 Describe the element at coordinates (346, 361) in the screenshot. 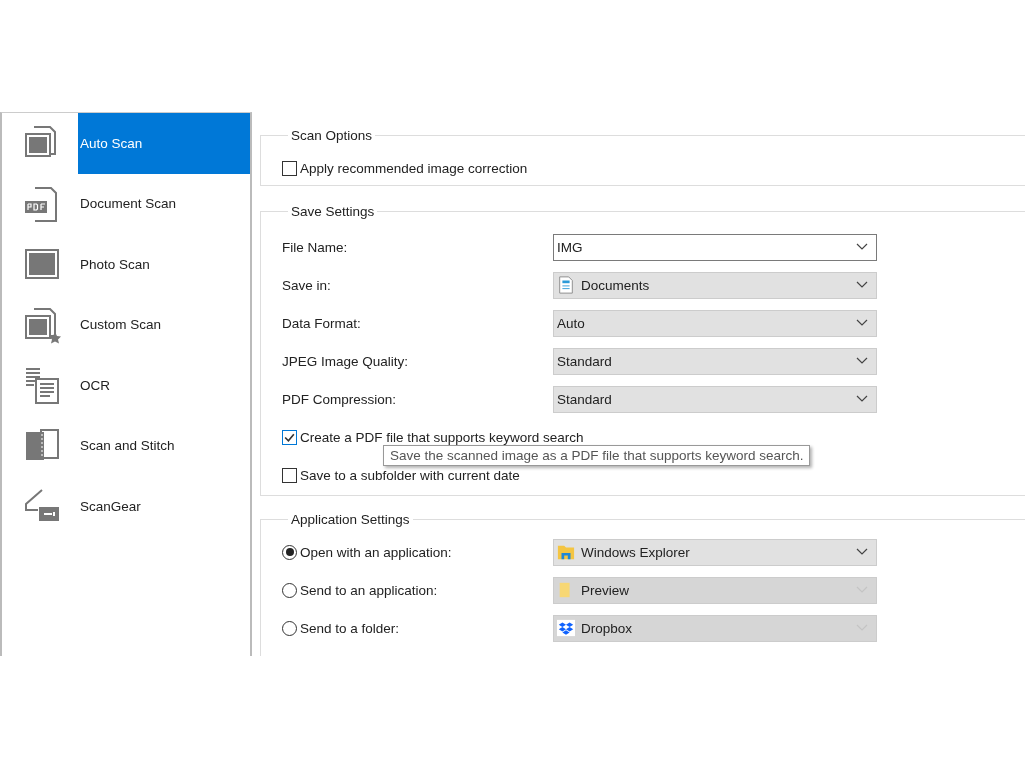

I see `field-label: JPEG Image Quality:` at that location.